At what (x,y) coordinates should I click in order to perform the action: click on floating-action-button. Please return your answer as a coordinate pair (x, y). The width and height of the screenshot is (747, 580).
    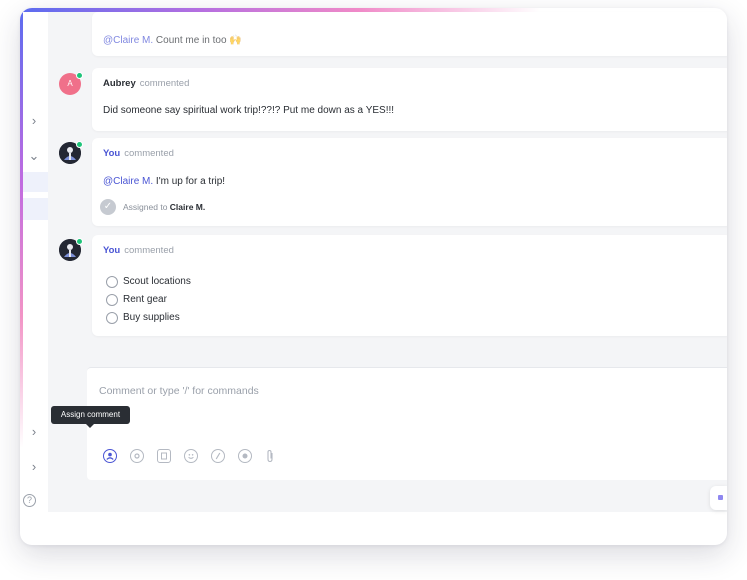
    Looking at the image, I should click on (718, 498).